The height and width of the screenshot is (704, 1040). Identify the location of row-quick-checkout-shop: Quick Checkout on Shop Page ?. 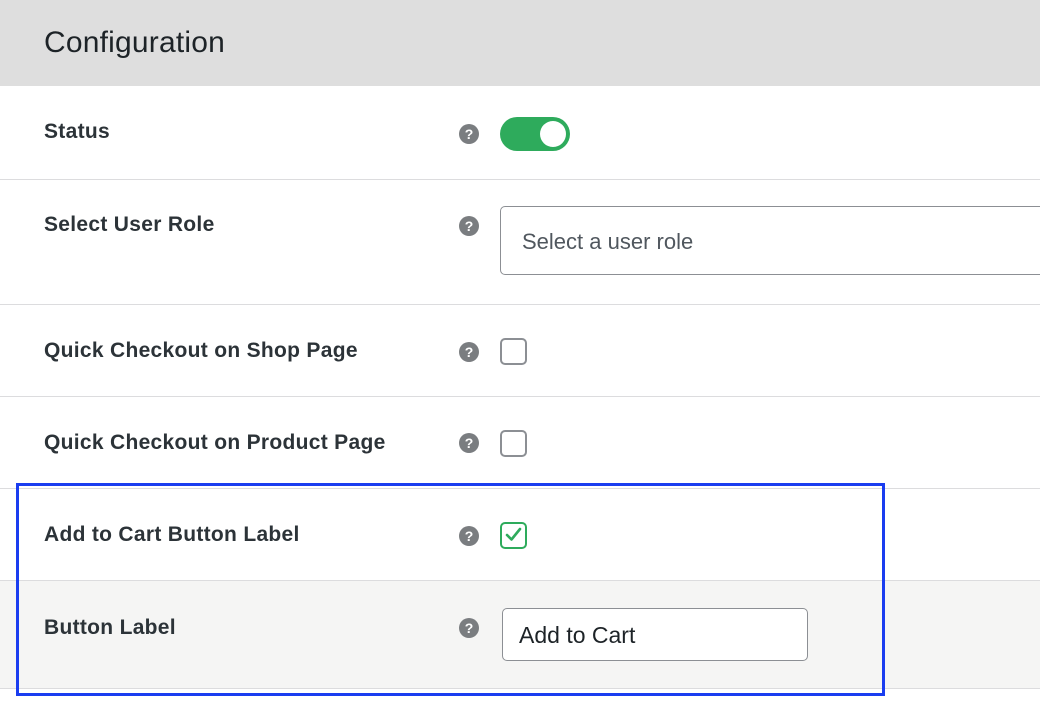
(520, 351).